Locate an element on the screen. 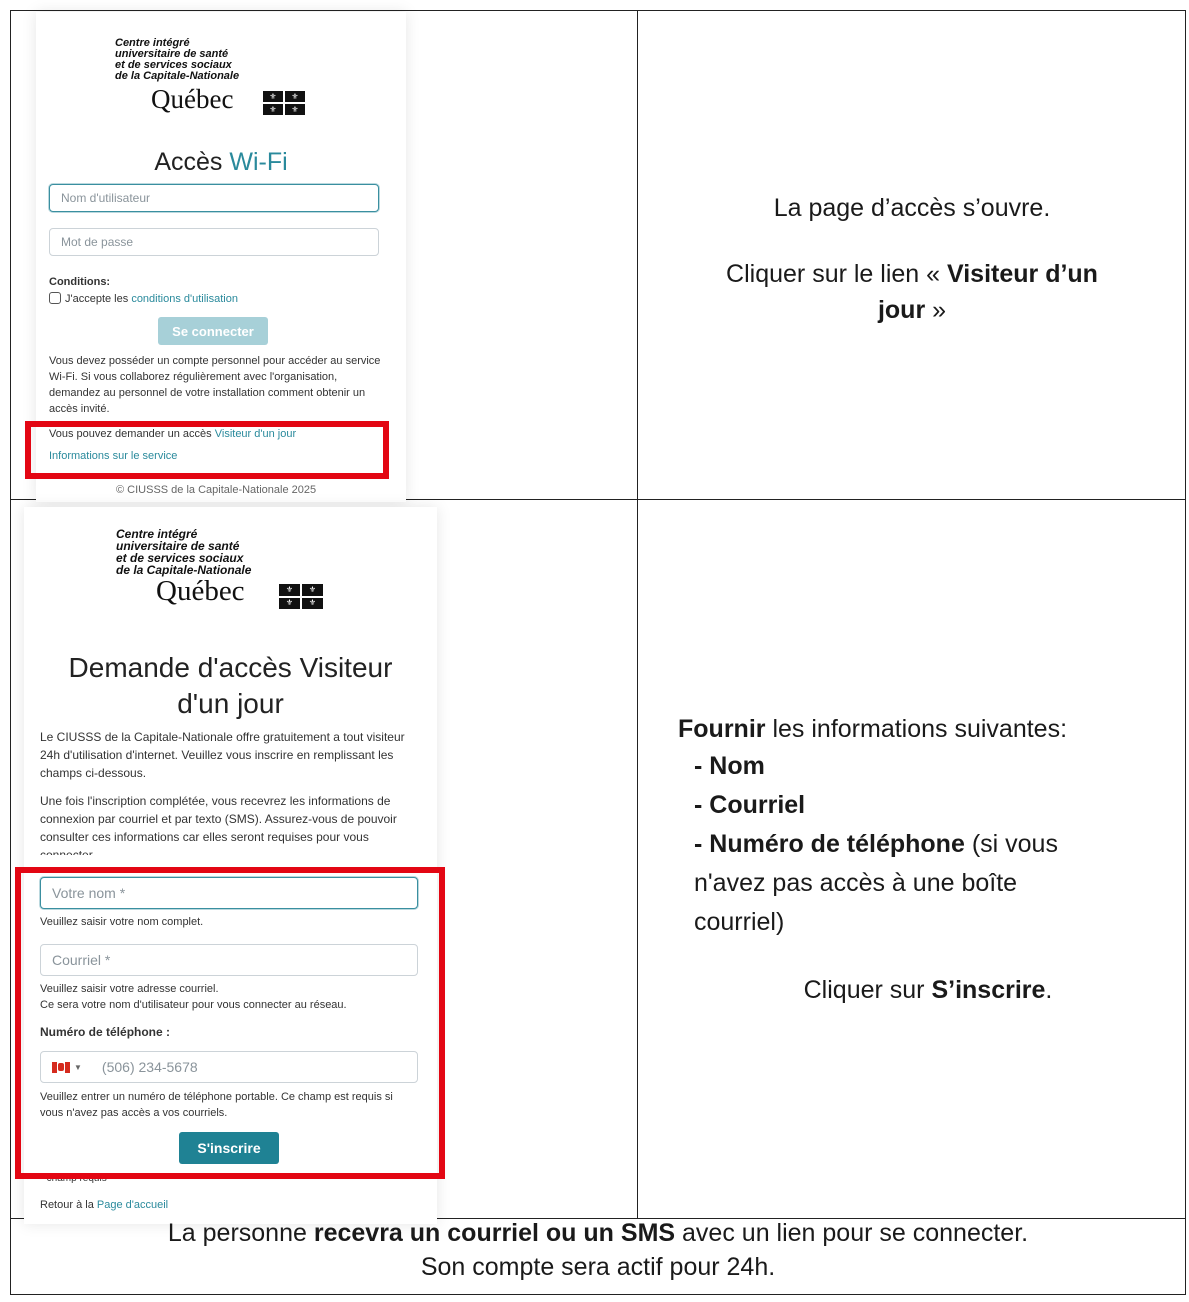 Image resolution: width=1189 pixels, height=1302 pixels. page-title: Accès Wi-Fi is located at coordinates (221, 162).